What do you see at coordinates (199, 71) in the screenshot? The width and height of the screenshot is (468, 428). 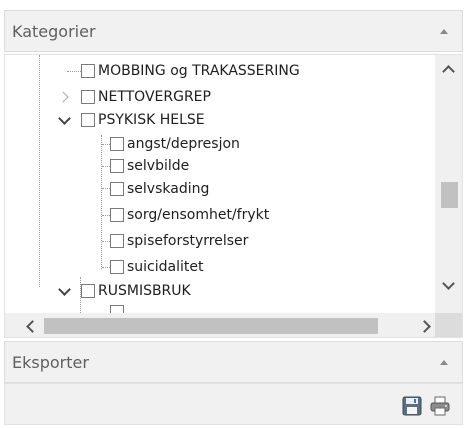 I see `tree-item-label: MOBBING og TRAKASSERING` at bounding box center [199, 71].